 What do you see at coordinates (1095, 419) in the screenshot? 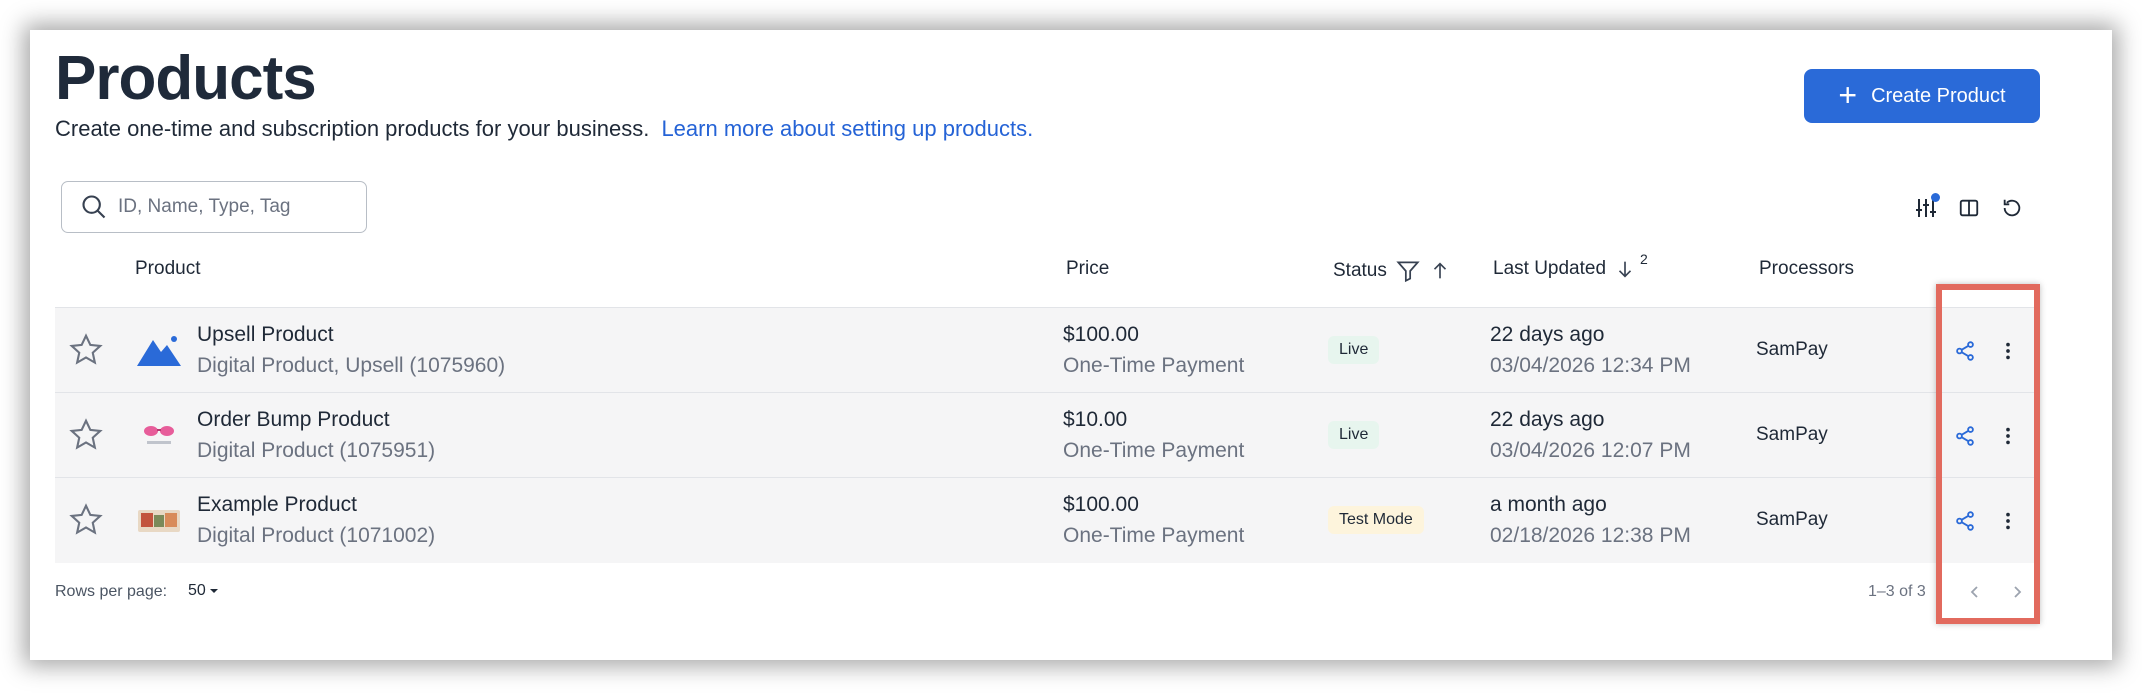
I see `product-price: $10.00` at bounding box center [1095, 419].